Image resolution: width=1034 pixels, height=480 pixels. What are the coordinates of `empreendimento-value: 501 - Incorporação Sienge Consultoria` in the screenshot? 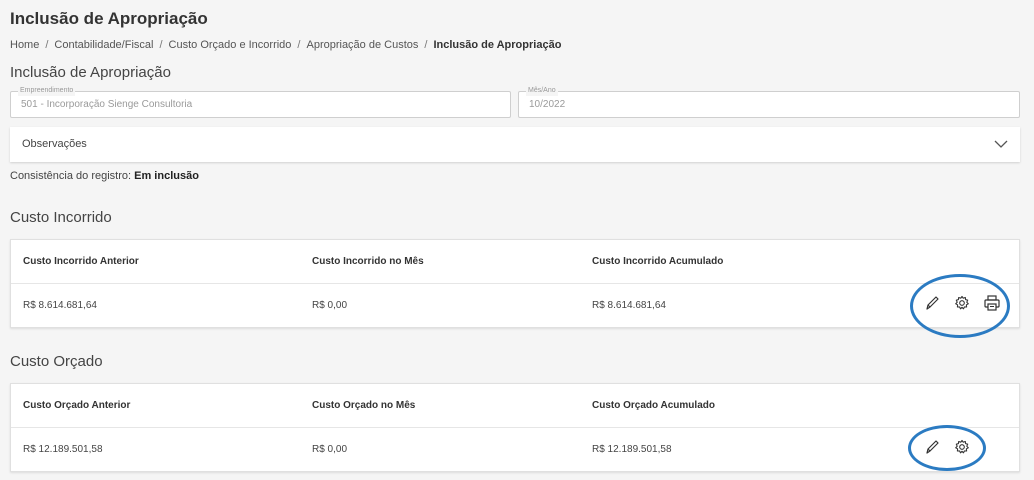 It's located at (107, 104).